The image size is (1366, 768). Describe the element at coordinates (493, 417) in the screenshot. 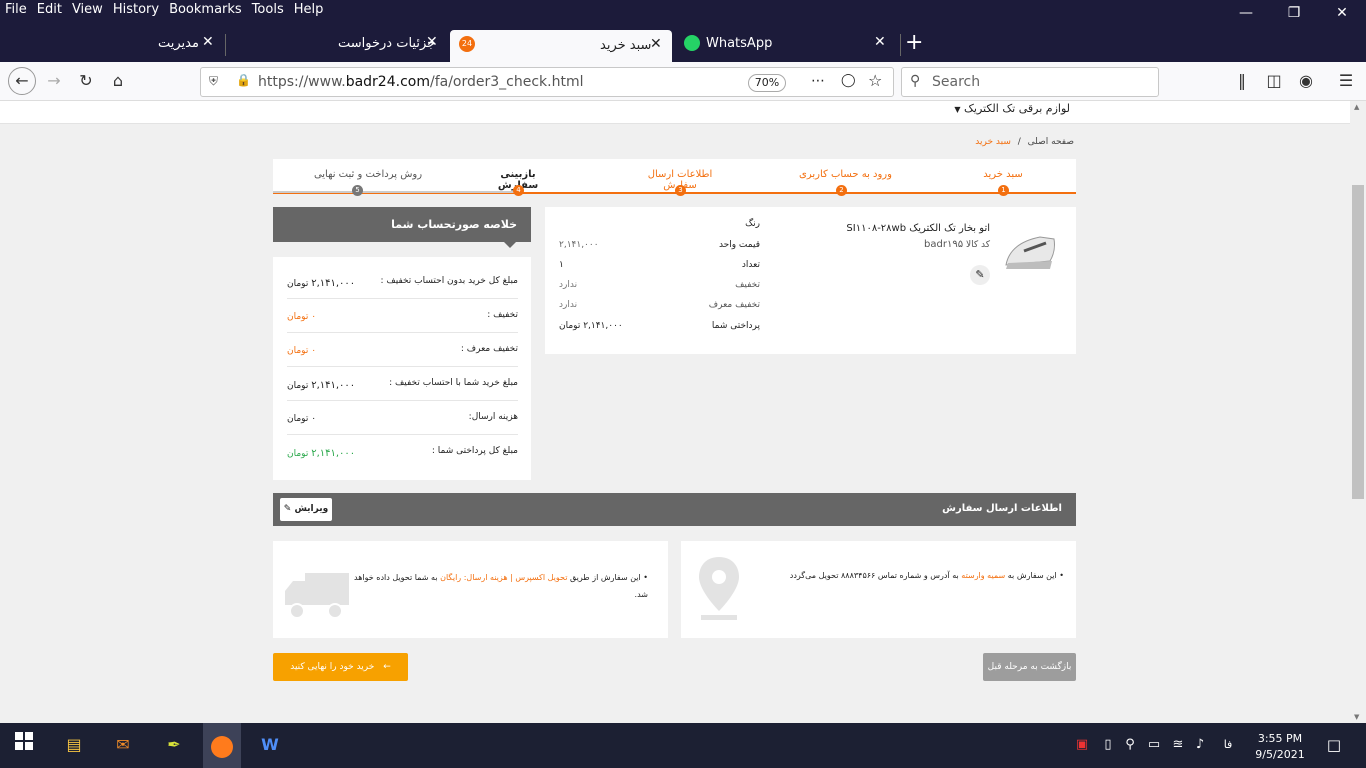

I see `summary-label: هزینه ارسال:` at that location.